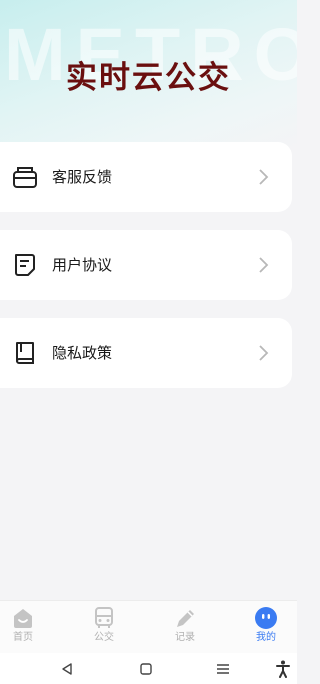  I want to click on privacy-book-icon, so click(25, 353).